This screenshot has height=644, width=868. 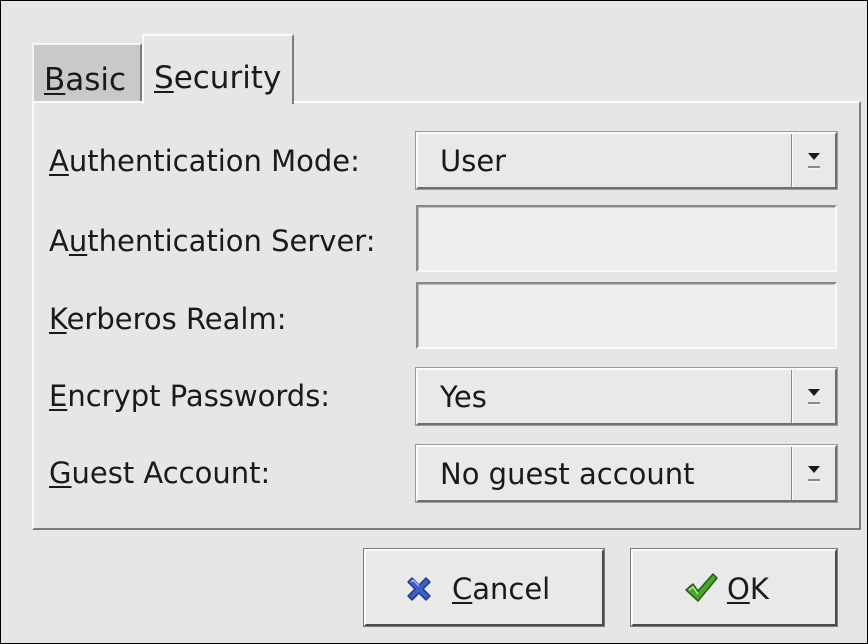 I want to click on checkmark-icon, so click(x=701, y=587).